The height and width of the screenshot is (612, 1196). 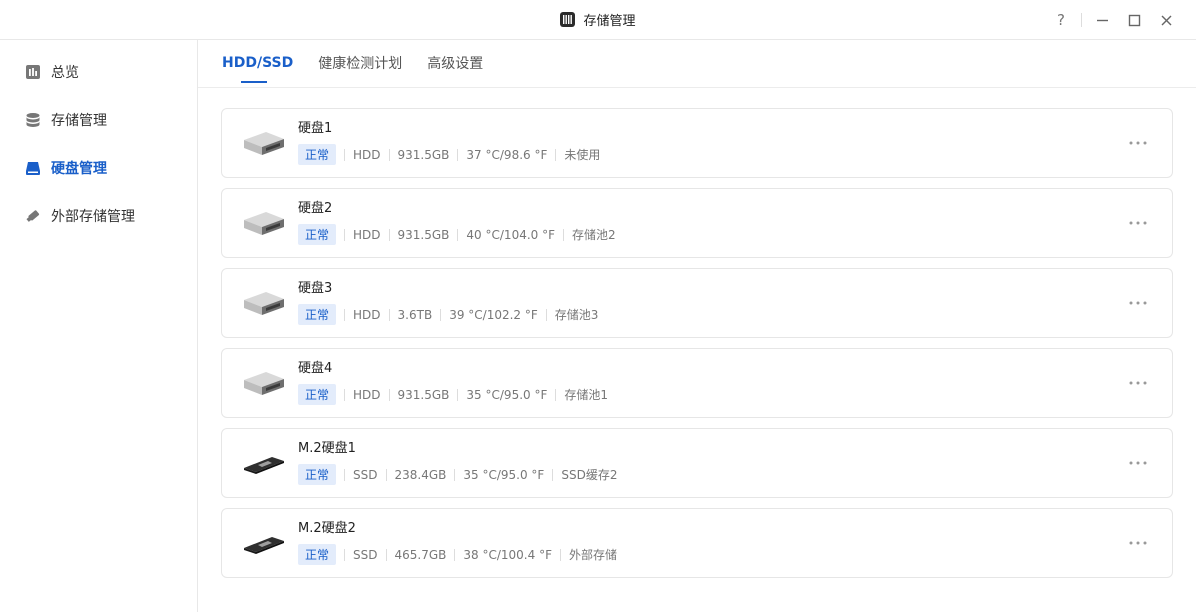 I want to click on disk-meta: 正常 HDD 931.5GB 40 °C/104.0 °F 存储池2, so click(x=461, y=234).